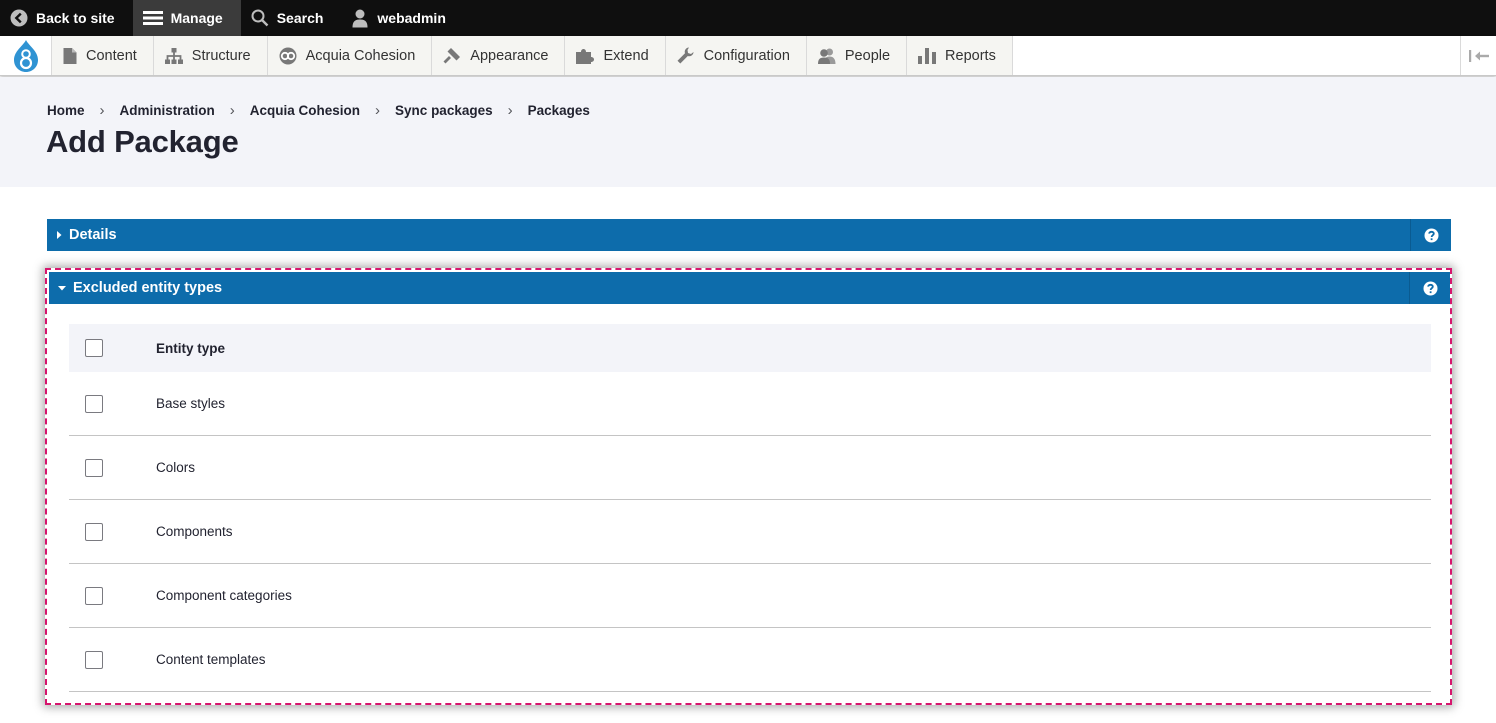  Describe the element at coordinates (66, 110) in the screenshot. I see `breadcrumb-home: Home` at that location.